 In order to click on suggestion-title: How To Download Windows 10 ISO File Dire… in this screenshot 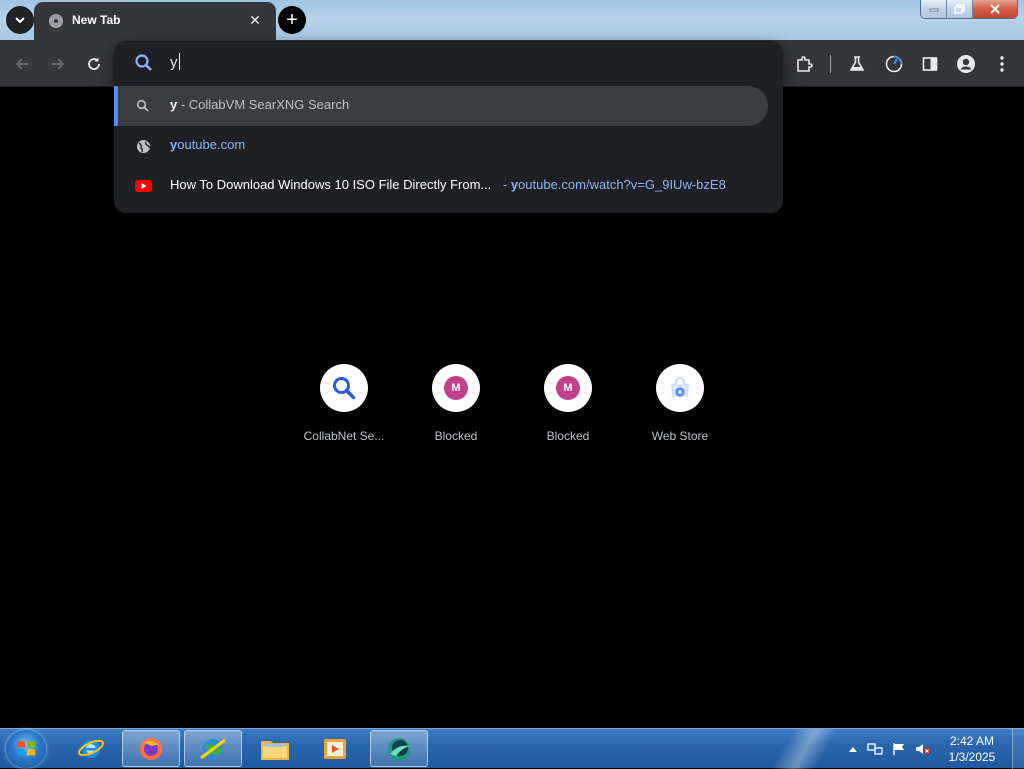, I will do `click(331, 184)`.